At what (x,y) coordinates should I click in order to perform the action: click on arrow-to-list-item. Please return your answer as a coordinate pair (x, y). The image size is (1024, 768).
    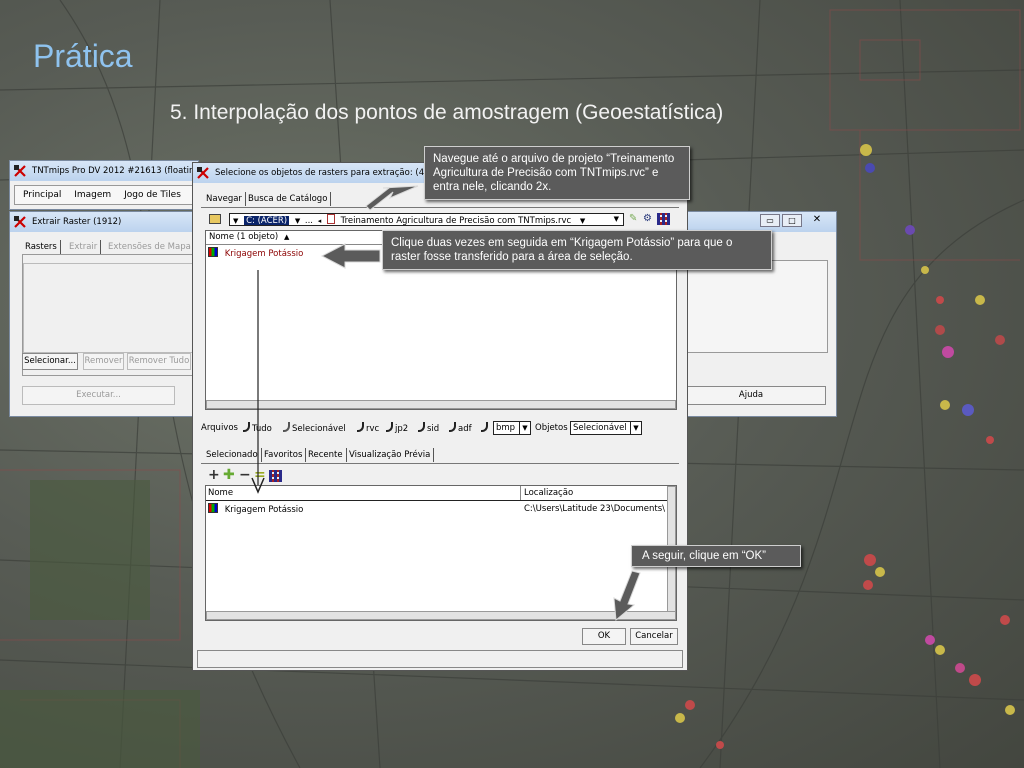
    Looking at the image, I should click on (350, 256).